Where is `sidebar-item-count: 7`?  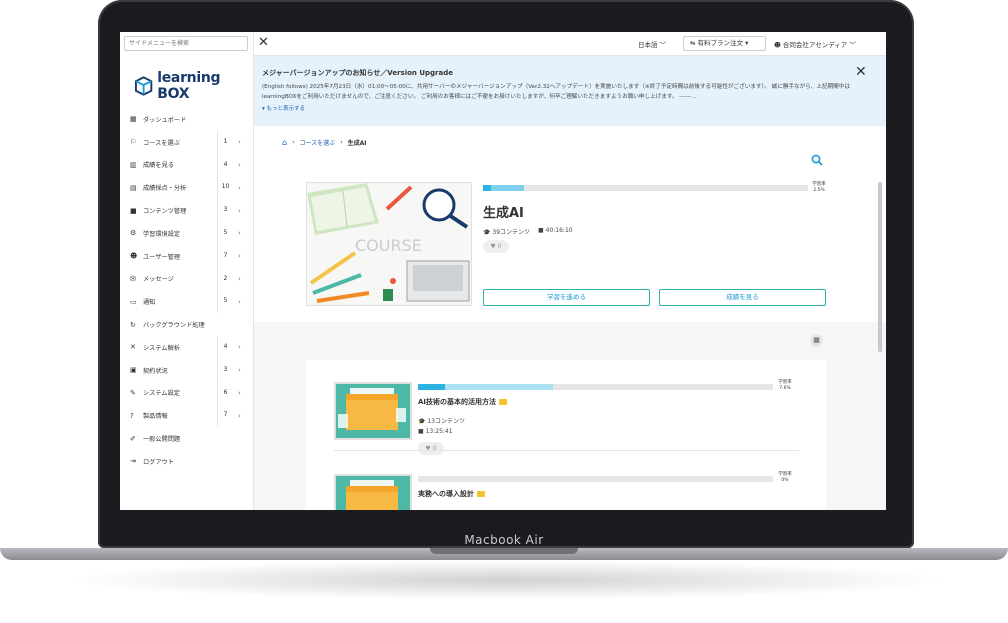
sidebar-item-count: 7 is located at coordinates (225, 416).